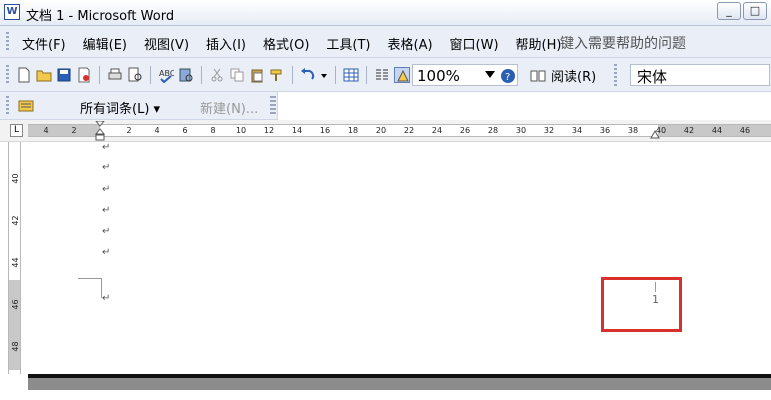  I want to click on tab-stop-selector: L, so click(16, 130).